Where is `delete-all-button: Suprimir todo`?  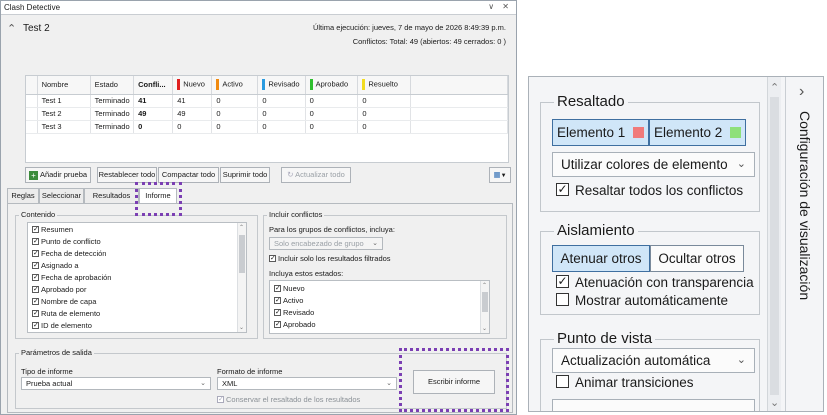 delete-all-button: Suprimir todo is located at coordinates (245, 175).